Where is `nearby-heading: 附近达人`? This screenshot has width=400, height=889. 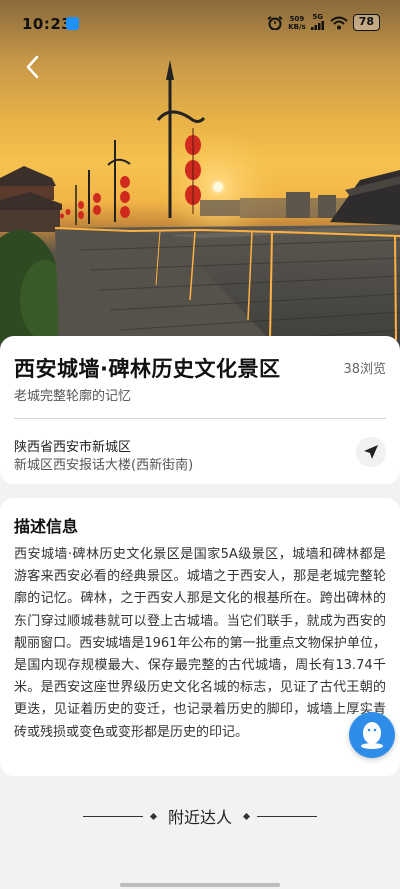
nearby-heading: 附近达人 is located at coordinates (199, 817).